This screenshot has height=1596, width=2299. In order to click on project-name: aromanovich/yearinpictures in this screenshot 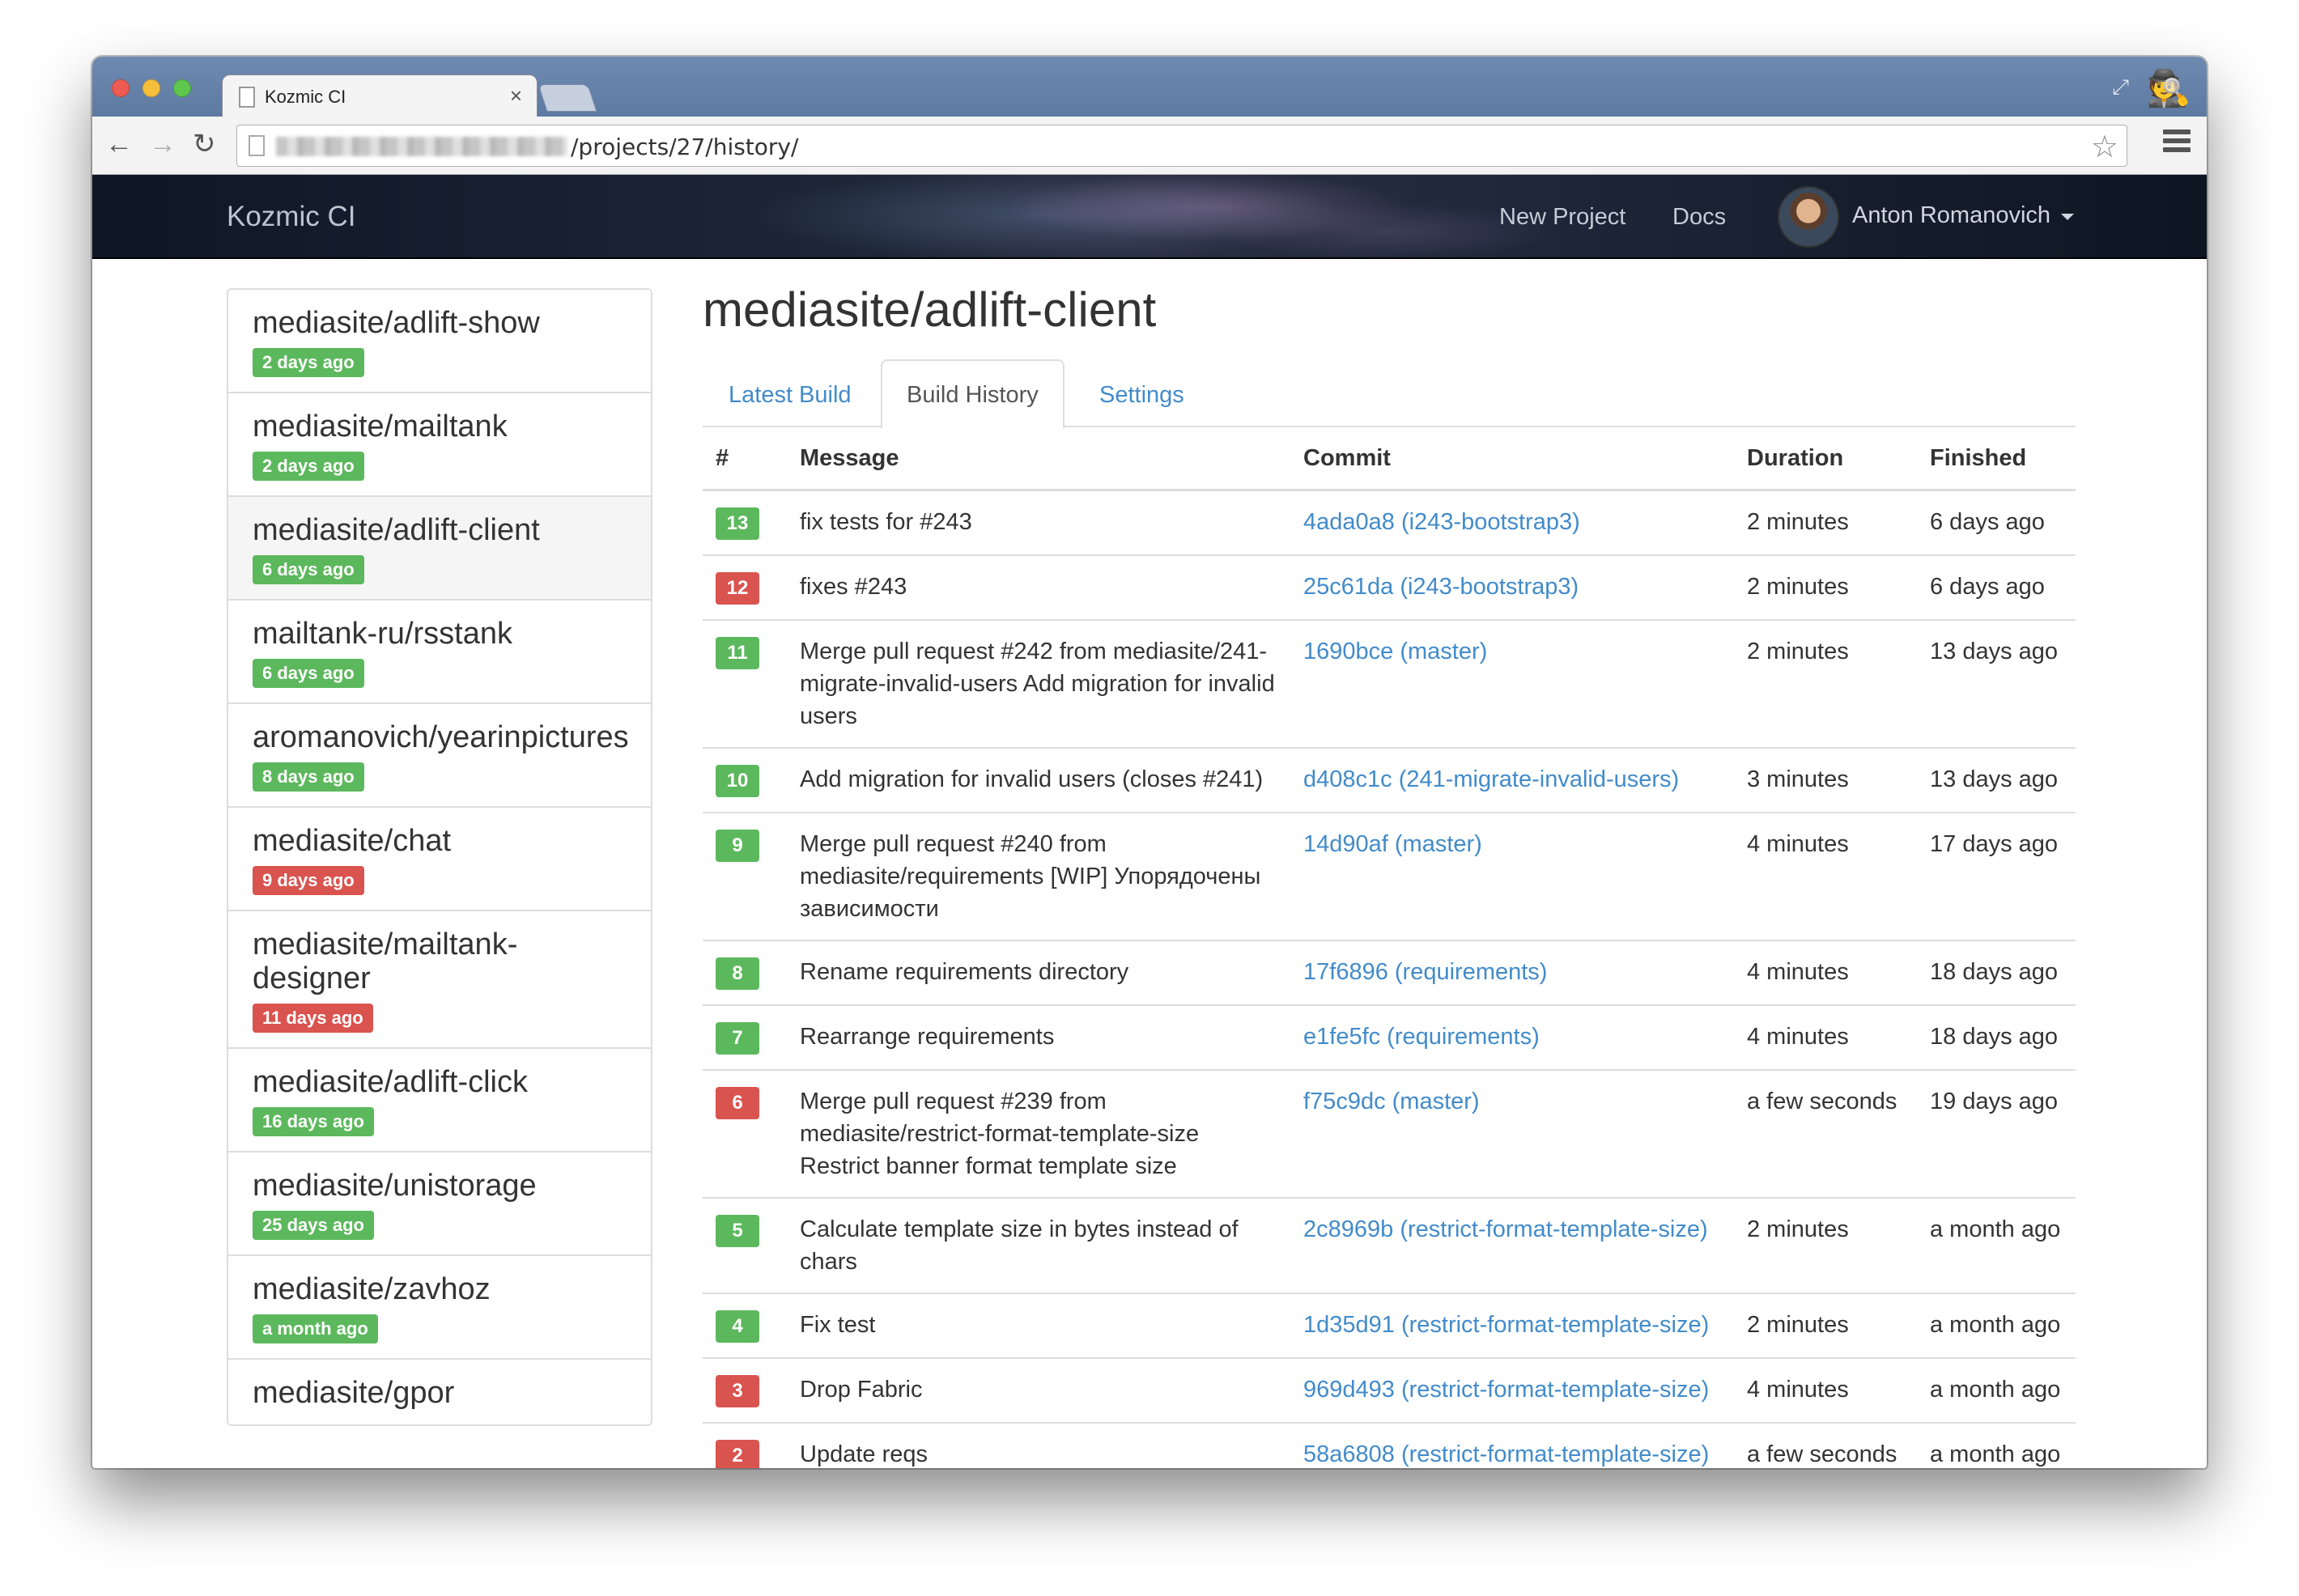, I will do `click(441, 737)`.